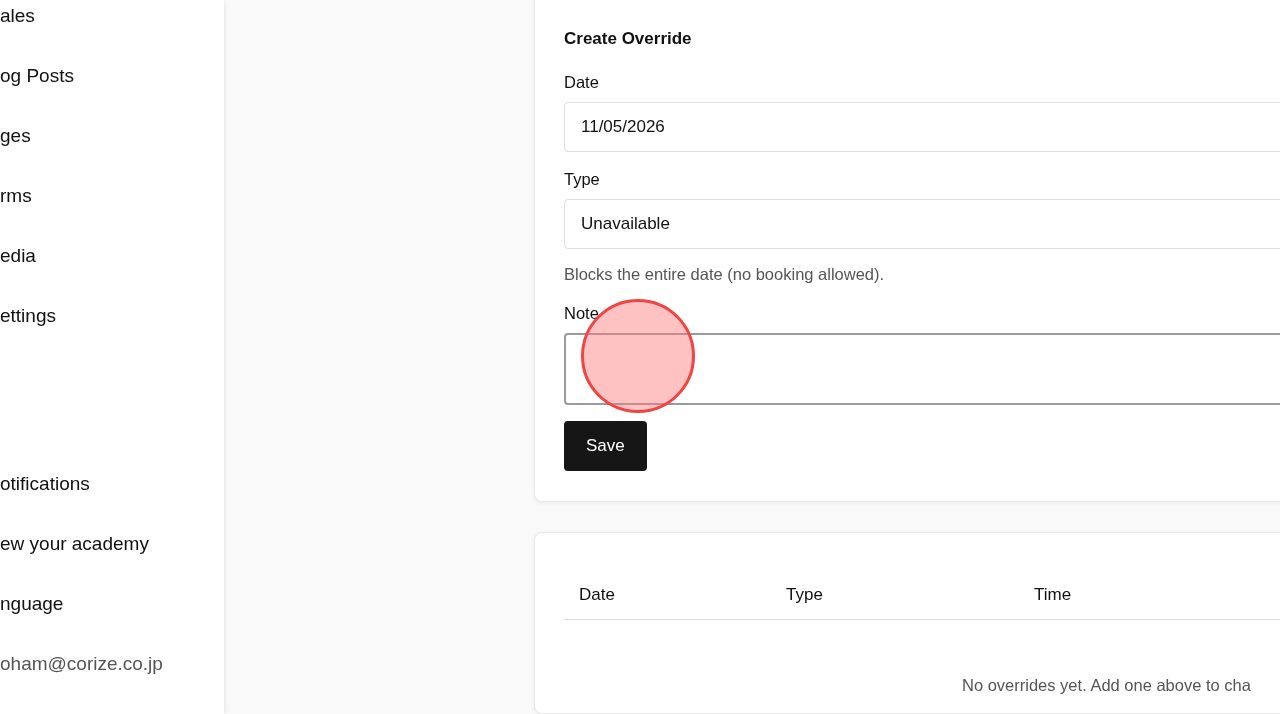 The width and height of the screenshot is (1280, 714). I want to click on form-title: Create Override, so click(628, 39).